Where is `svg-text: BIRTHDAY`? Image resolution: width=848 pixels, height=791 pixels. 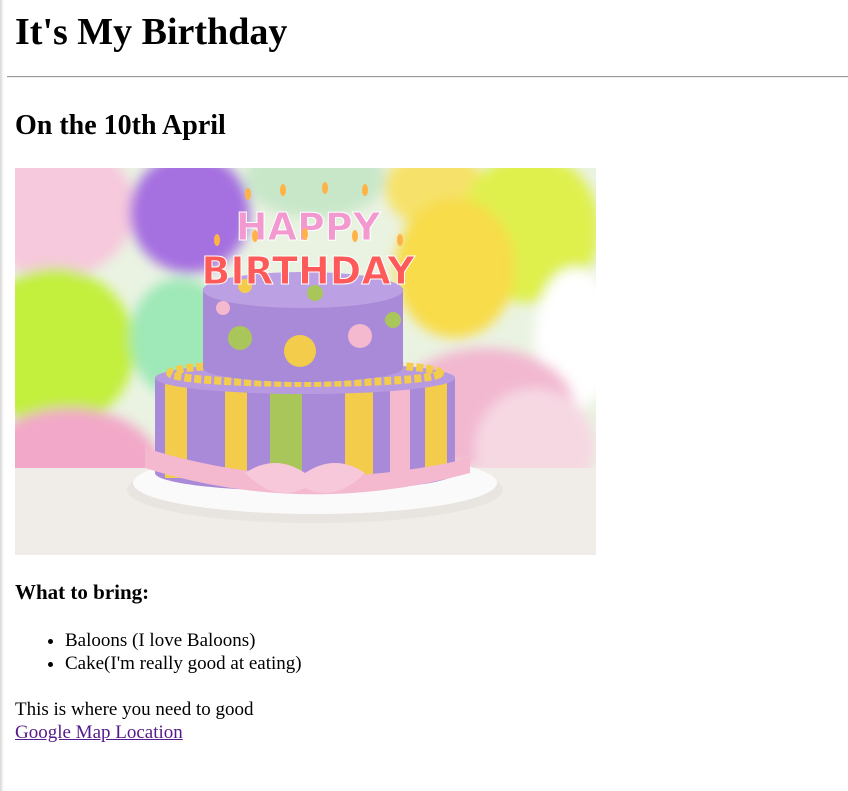 svg-text: BIRTHDAY is located at coordinates (308, 271).